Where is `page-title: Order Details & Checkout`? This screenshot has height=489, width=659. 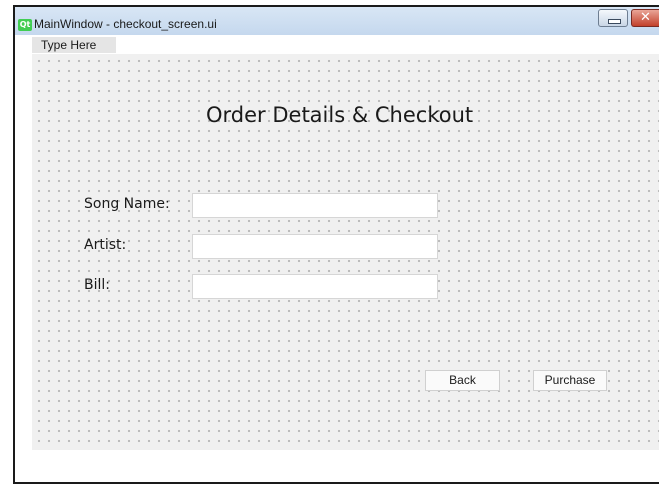
page-title: Order Details & Checkout is located at coordinates (340, 115).